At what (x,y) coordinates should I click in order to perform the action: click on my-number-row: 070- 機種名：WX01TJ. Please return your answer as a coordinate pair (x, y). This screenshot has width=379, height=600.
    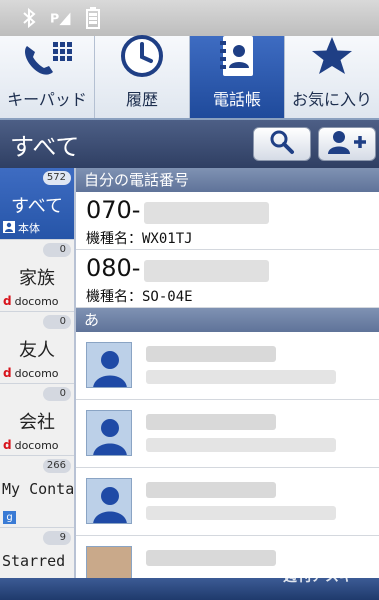
    Looking at the image, I should click on (227, 221).